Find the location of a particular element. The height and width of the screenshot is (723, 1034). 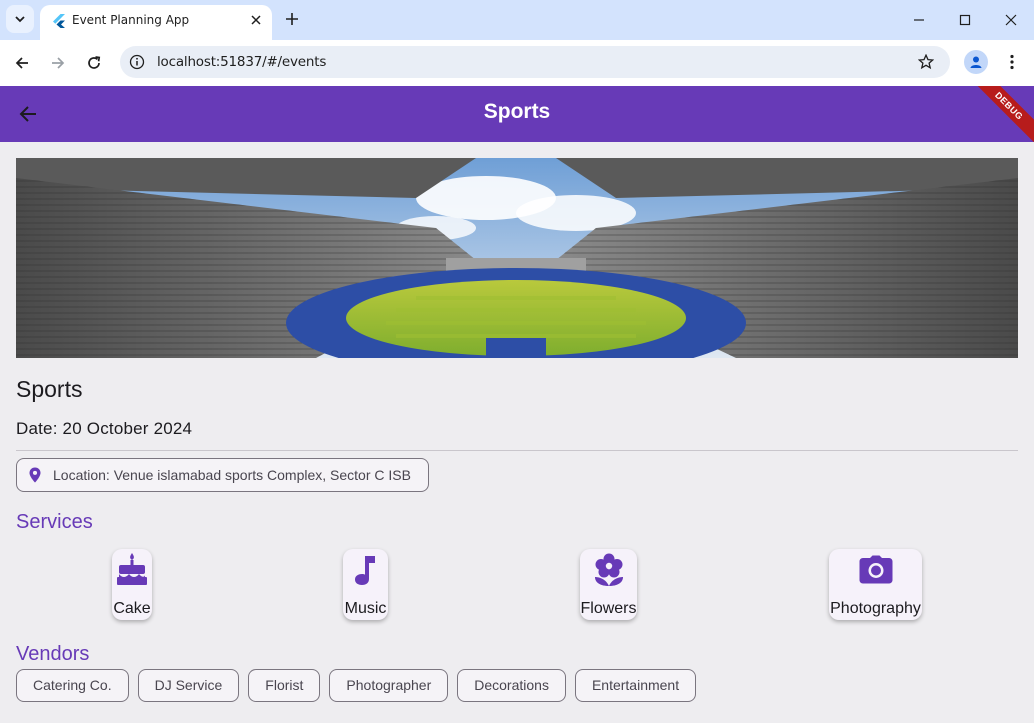

vendor-chip: Entertainment is located at coordinates (635, 685).